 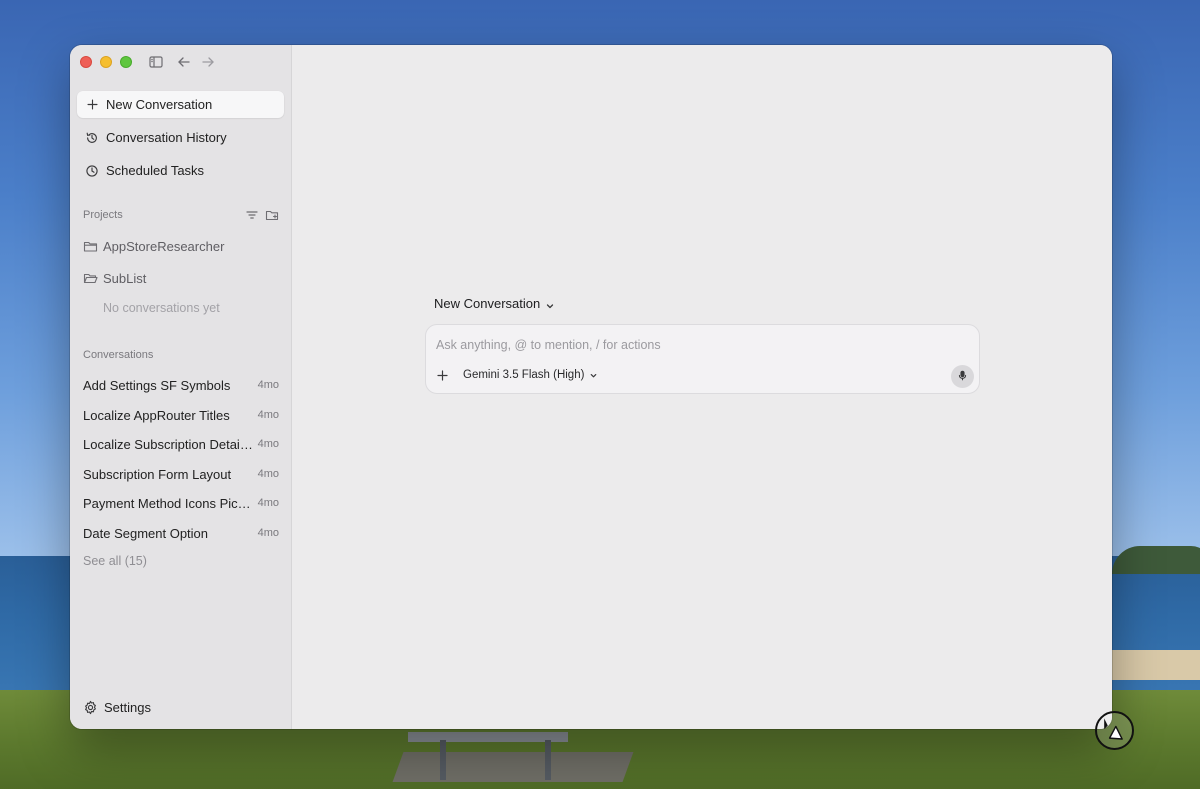 I want to click on conversation-row: Subscription Form Layout 4mo, so click(x=181, y=474).